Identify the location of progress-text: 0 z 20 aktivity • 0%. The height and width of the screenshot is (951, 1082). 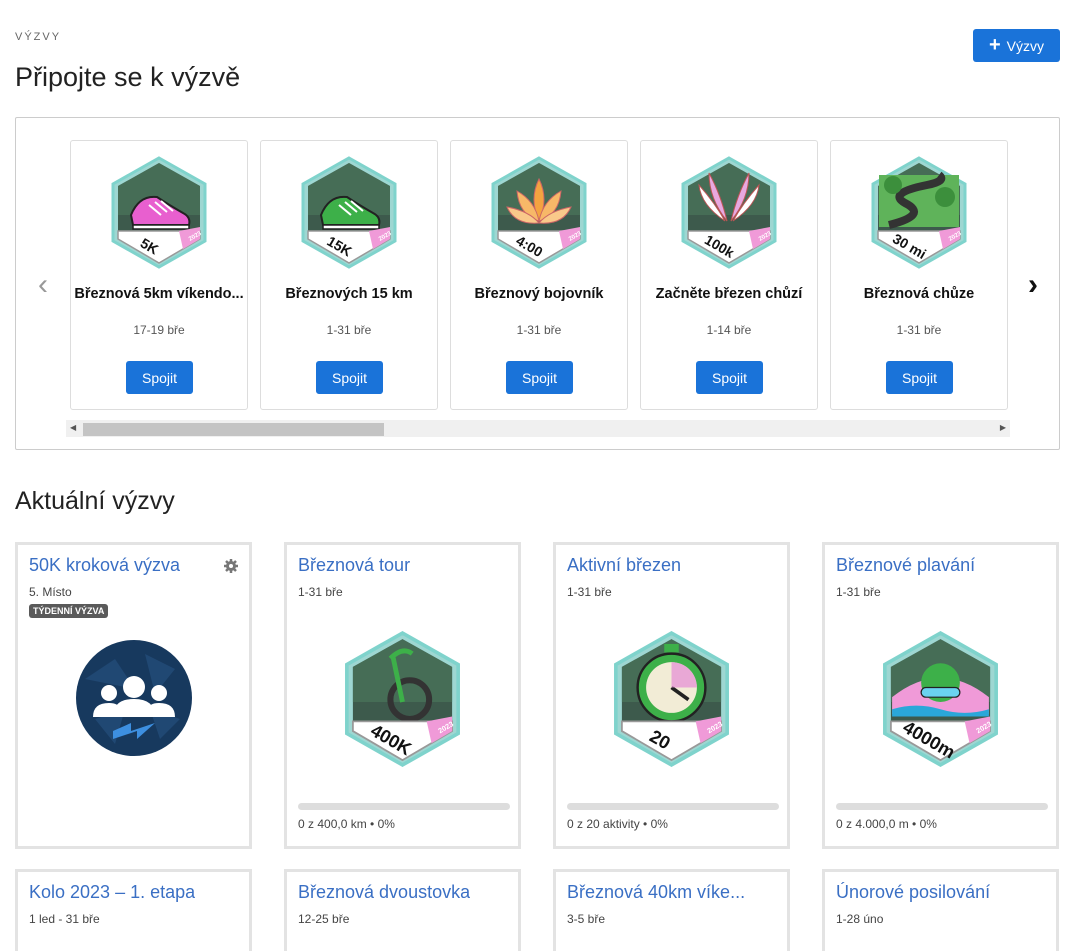
(617, 824).